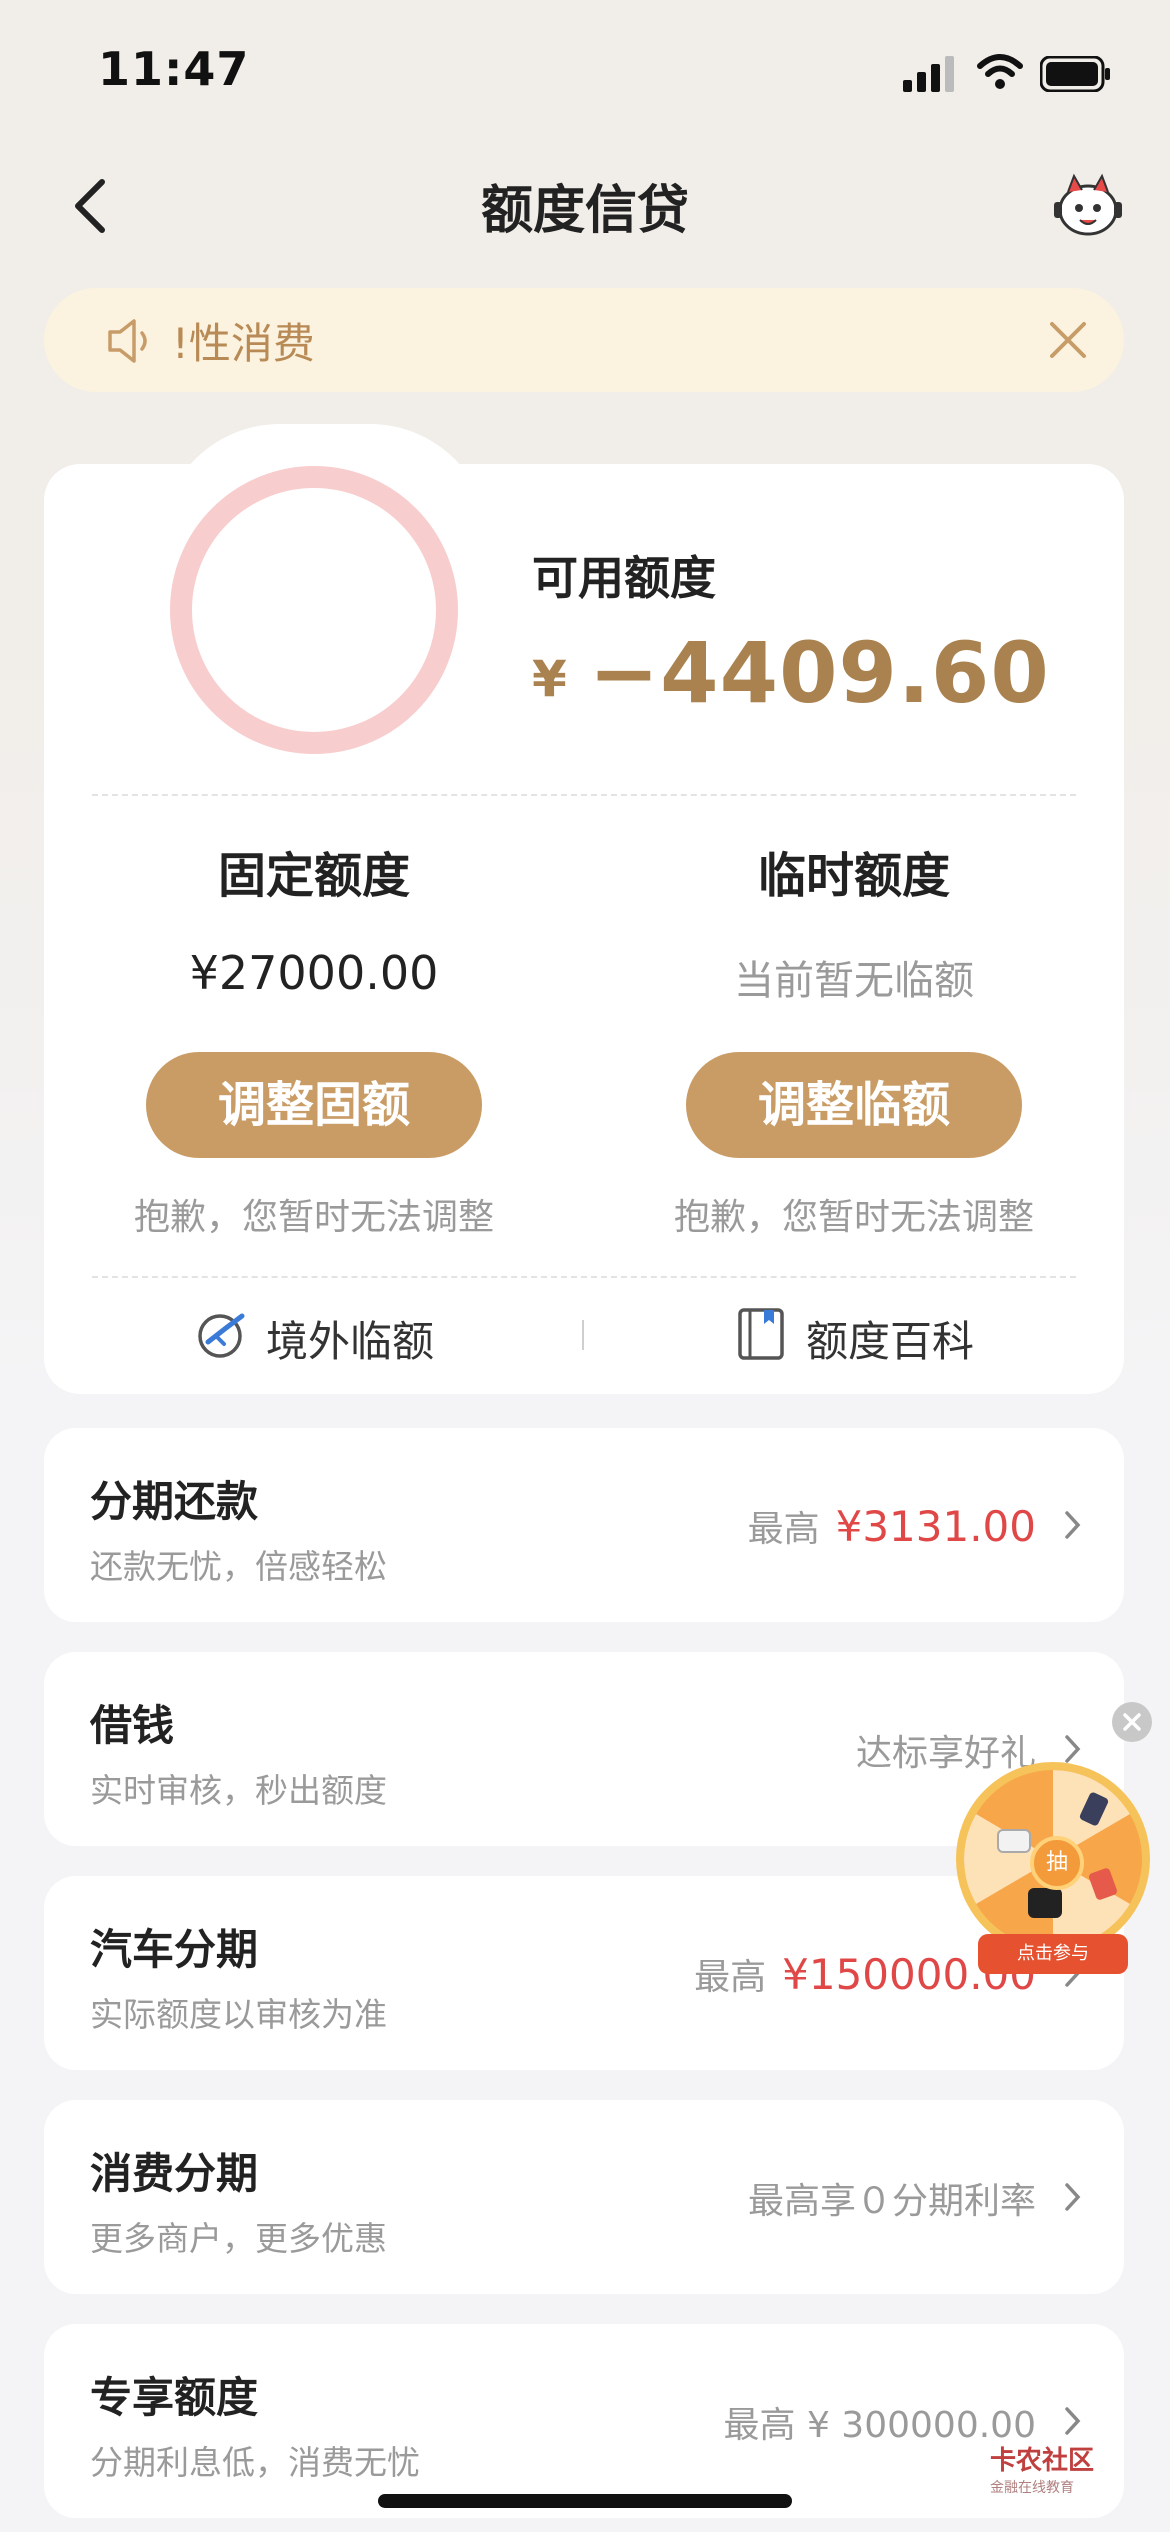 This screenshot has height=2532, width=1170. I want to click on link-divider, so click(583, 1335).